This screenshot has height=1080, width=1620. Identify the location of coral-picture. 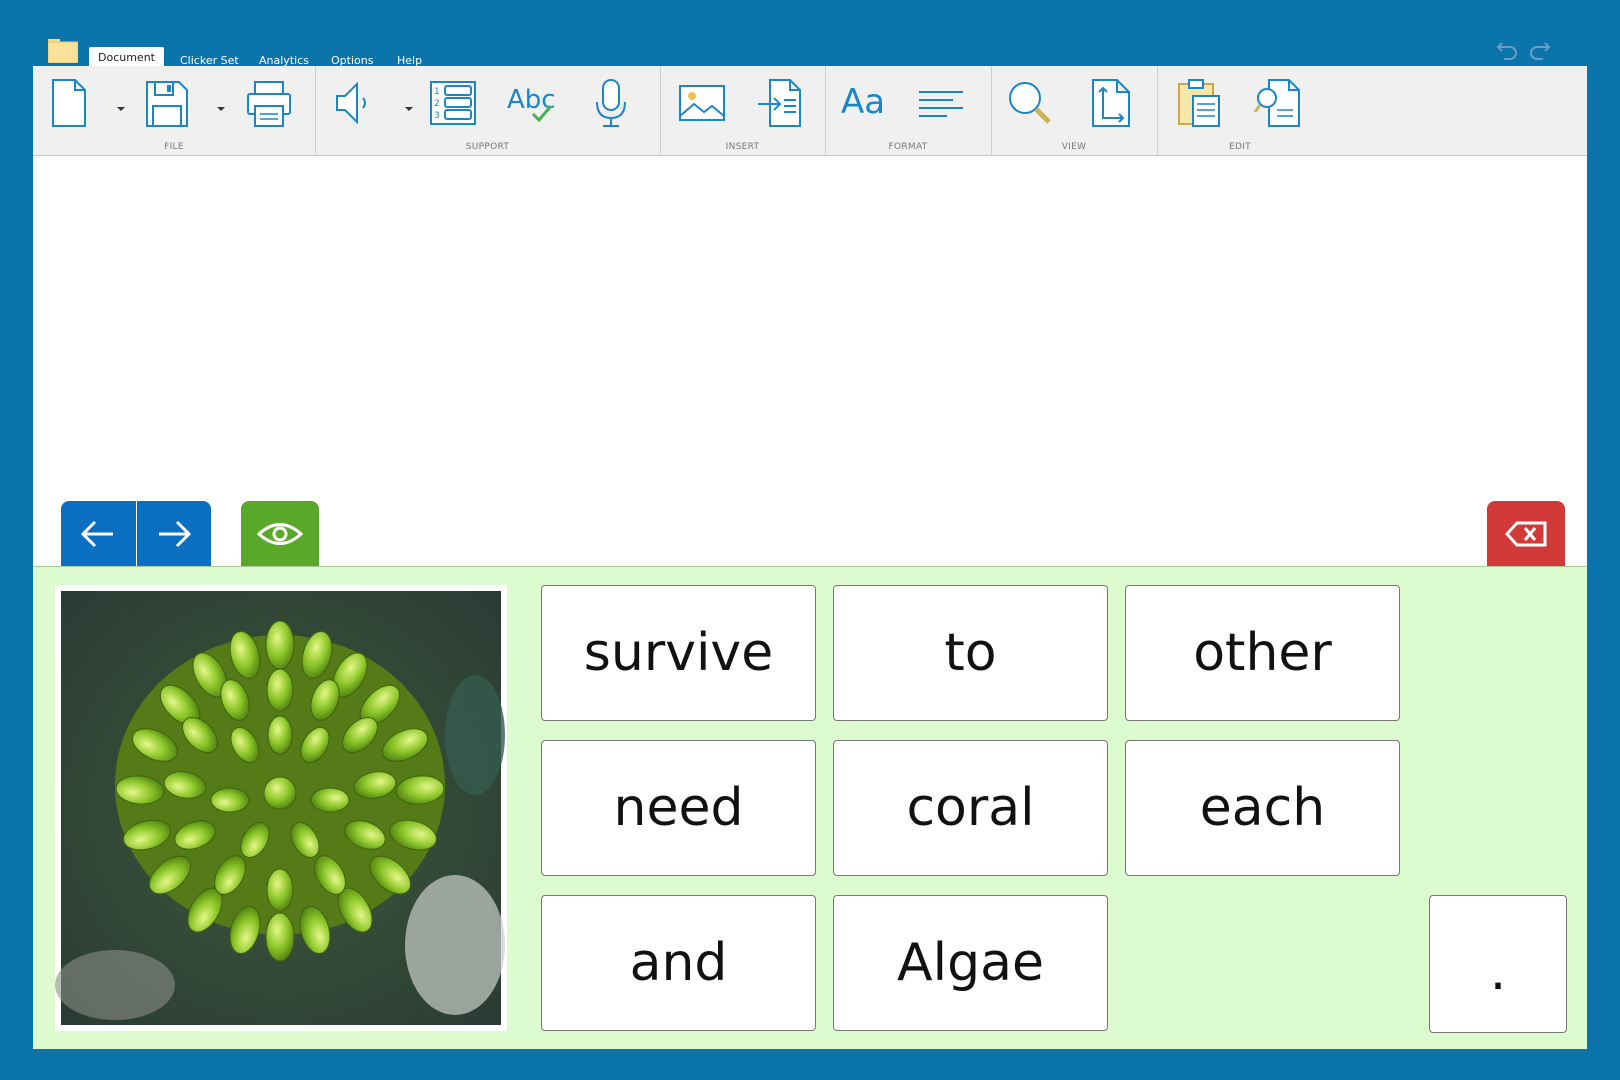
(281, 808).